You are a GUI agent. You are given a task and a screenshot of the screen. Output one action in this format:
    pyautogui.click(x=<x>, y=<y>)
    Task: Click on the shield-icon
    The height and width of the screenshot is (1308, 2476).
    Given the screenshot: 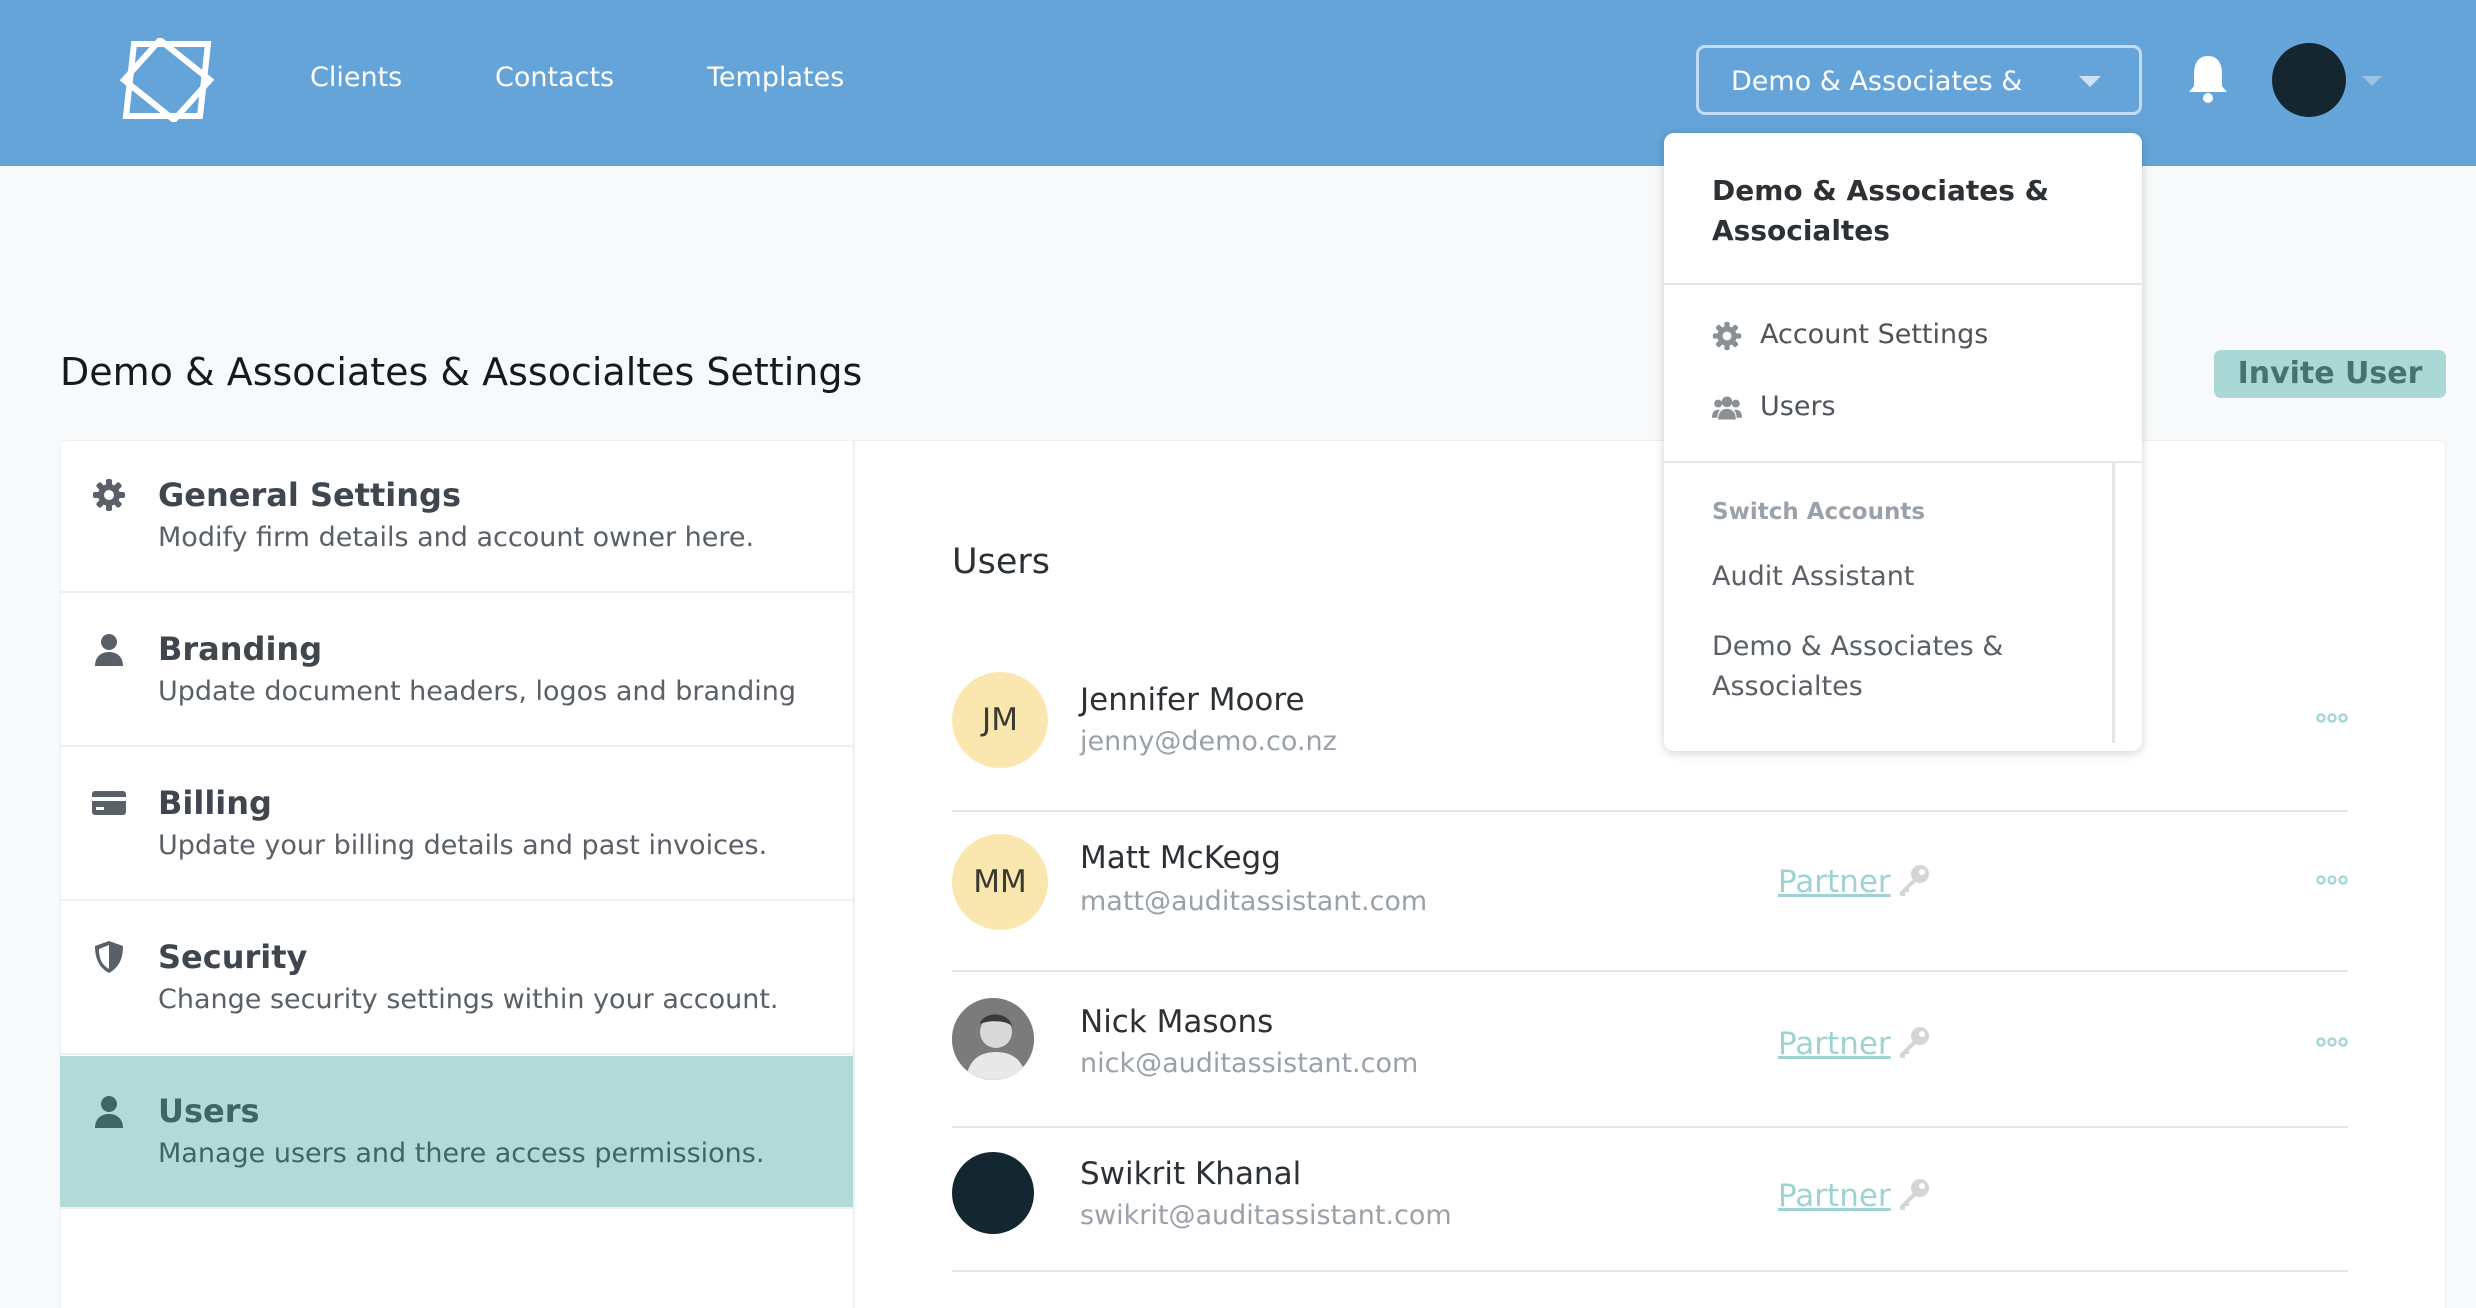 What is the action you would take?
    pyautogui.click(x=109, y=957)
    